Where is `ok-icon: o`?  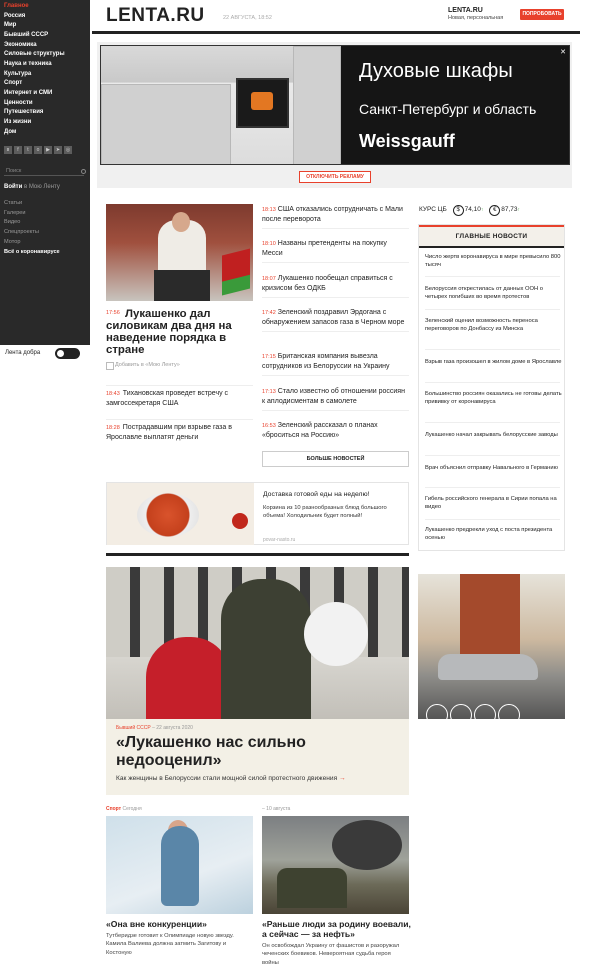 ok-icon: o is located at coordinates (38, 150).